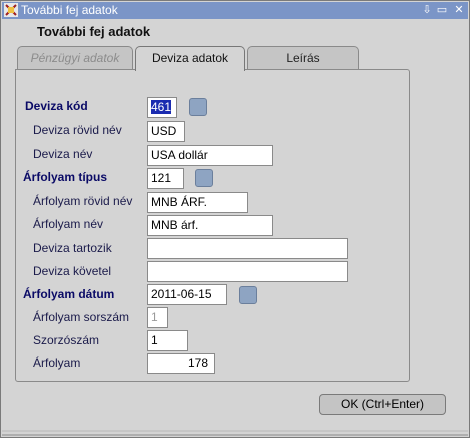  What do you see at coordinates (181, 363) in the screenshot?
I see `arfolyam-field: 178` at bounding box center [181, 363].